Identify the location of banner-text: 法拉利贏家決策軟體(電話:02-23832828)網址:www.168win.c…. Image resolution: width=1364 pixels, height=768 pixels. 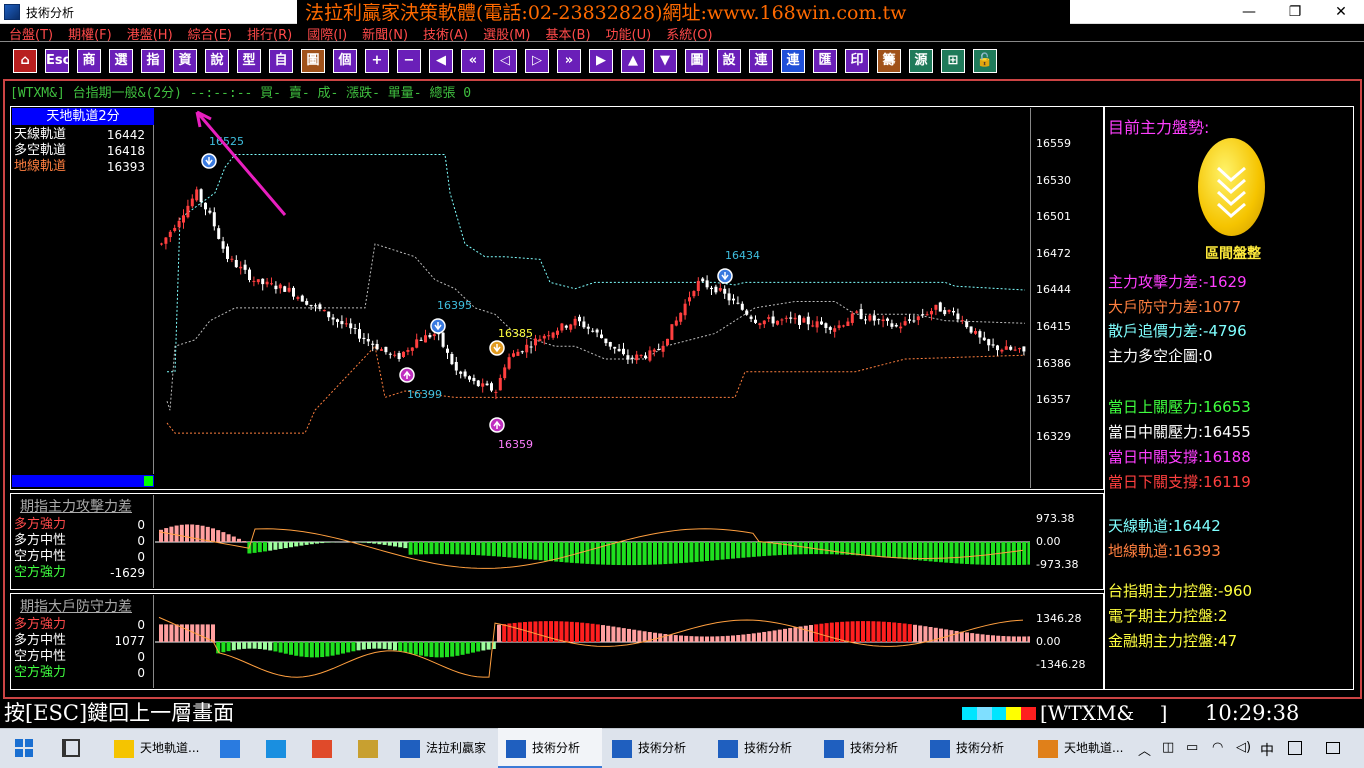
(683, 13).